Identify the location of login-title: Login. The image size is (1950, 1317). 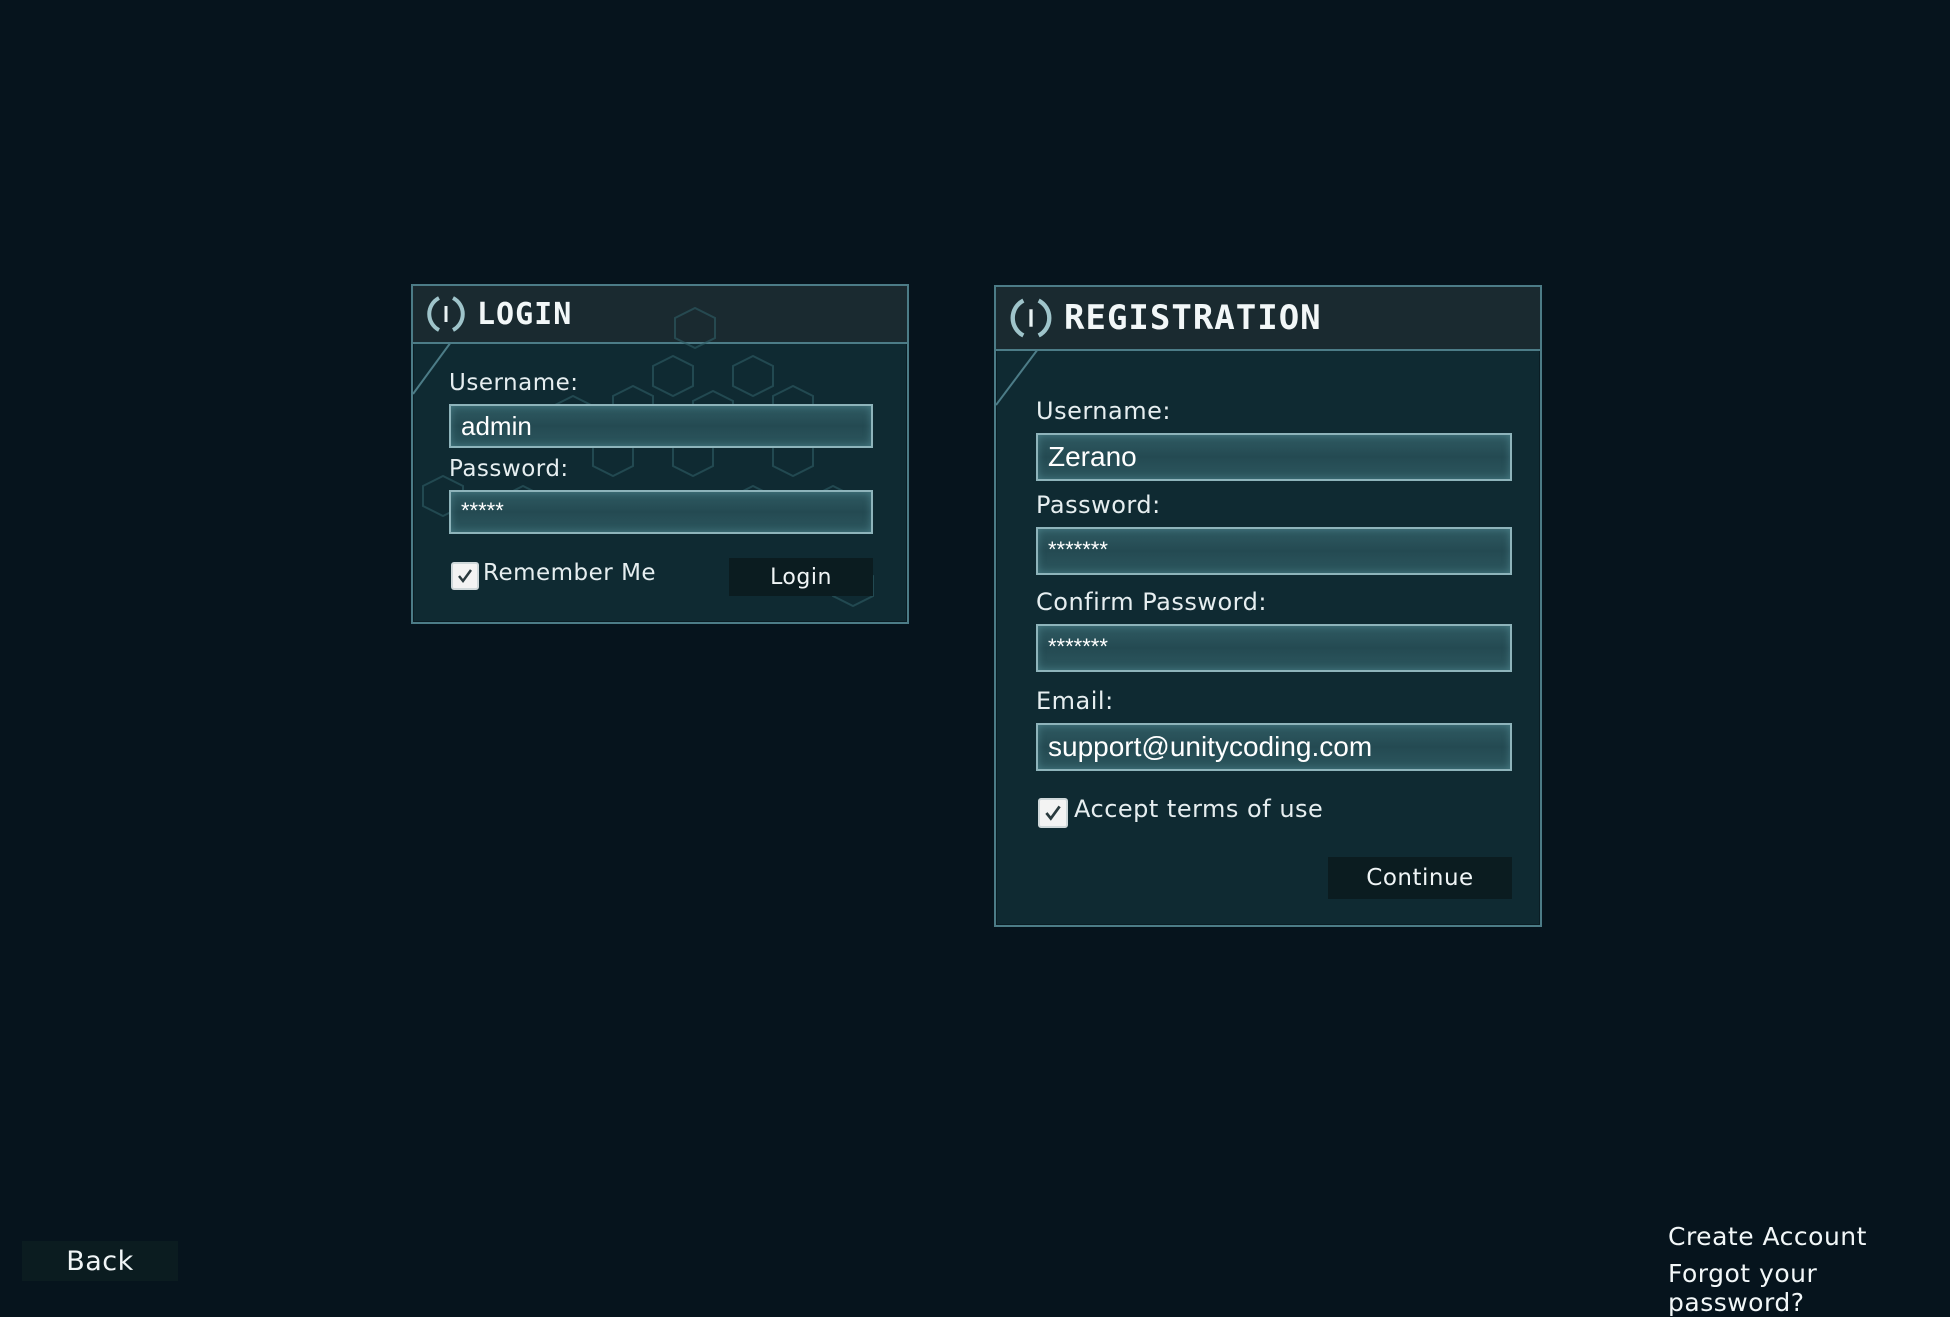
(525, 314).